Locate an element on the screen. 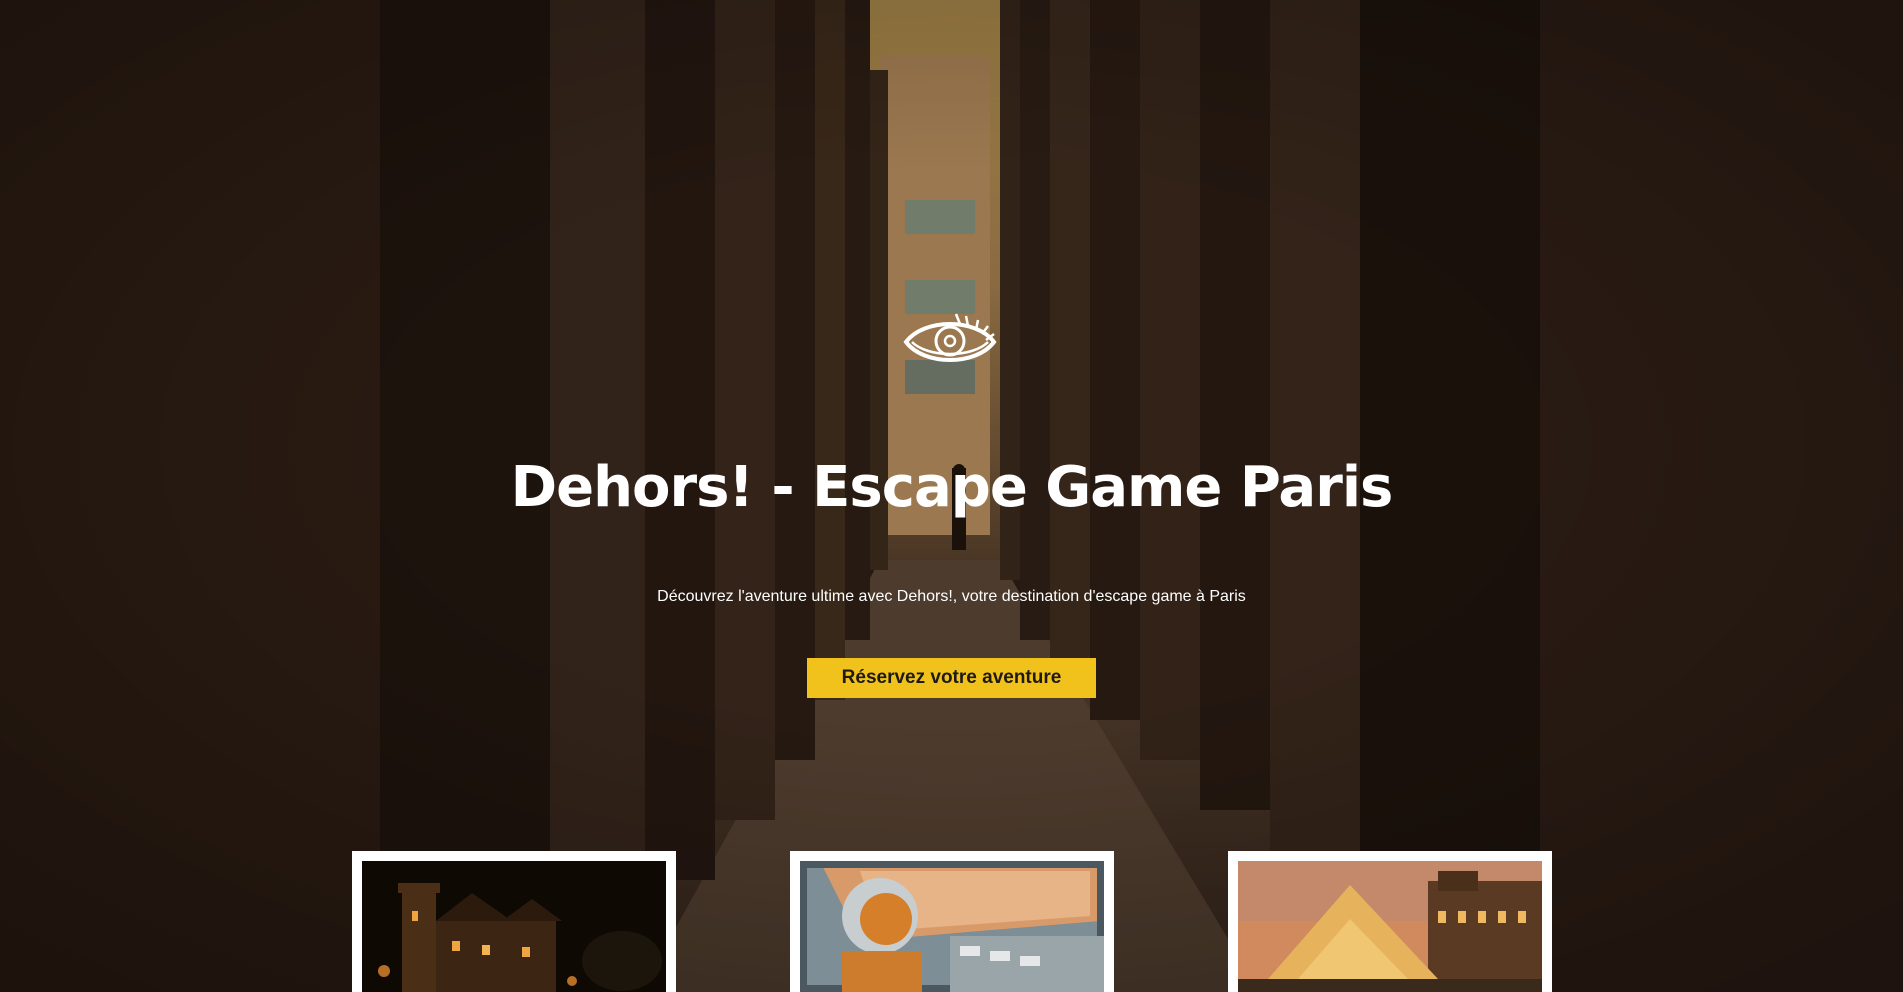  page-title: Dehors! - Escape Game Paris is located at coordinates (952, 487).